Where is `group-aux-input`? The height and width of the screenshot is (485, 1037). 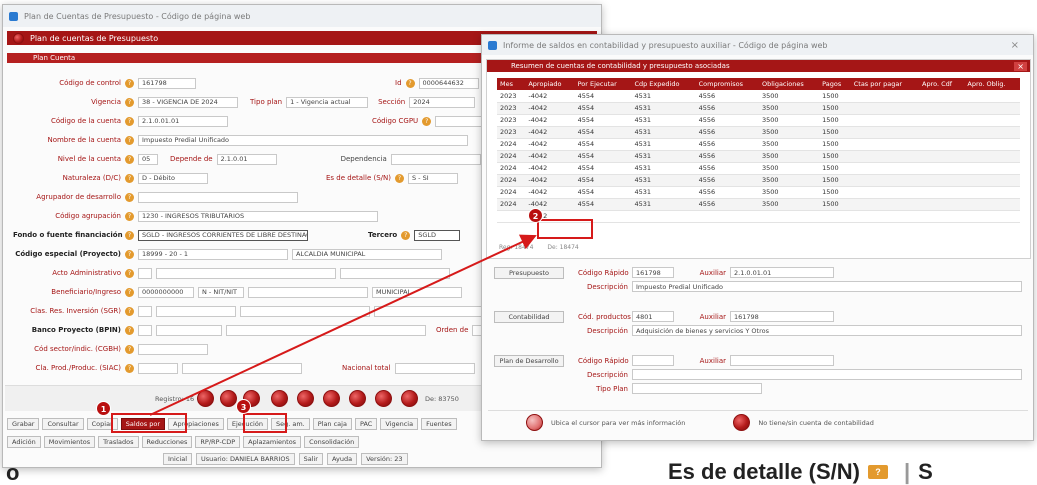
group-aux-input is located at coordinates (782, 360).